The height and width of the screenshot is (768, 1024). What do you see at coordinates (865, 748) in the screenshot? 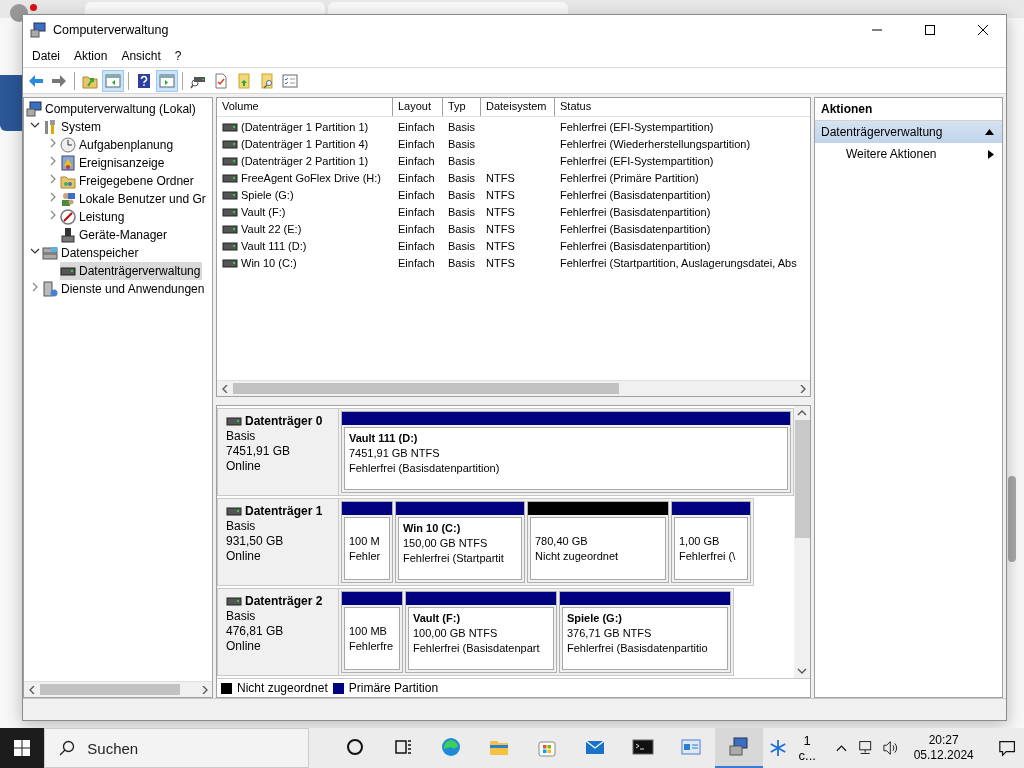
I see `network-icon` at bounding box center [865, 748].